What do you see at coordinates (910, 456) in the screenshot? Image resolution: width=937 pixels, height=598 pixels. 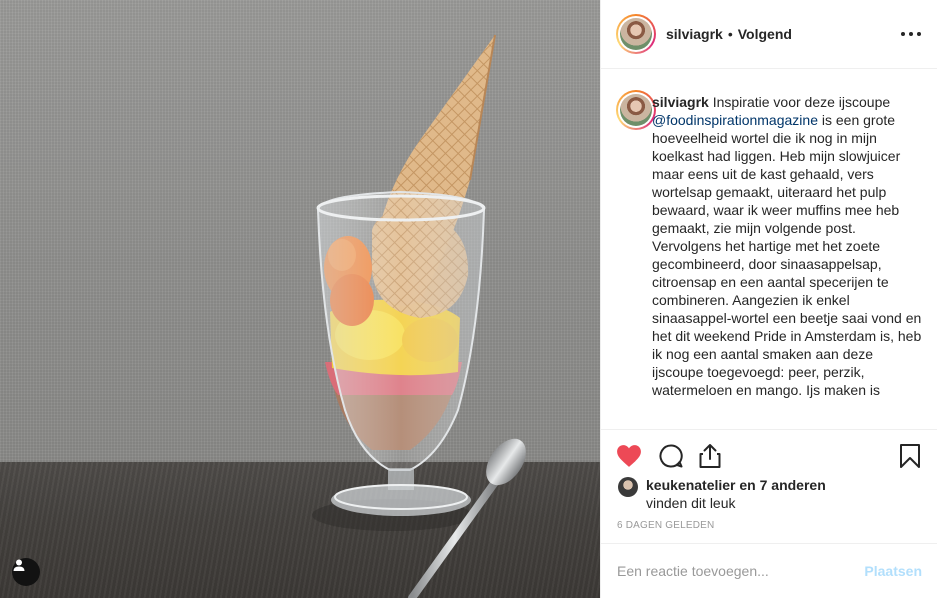 I see `bookmark-icon` at bounding box center [910, 456].